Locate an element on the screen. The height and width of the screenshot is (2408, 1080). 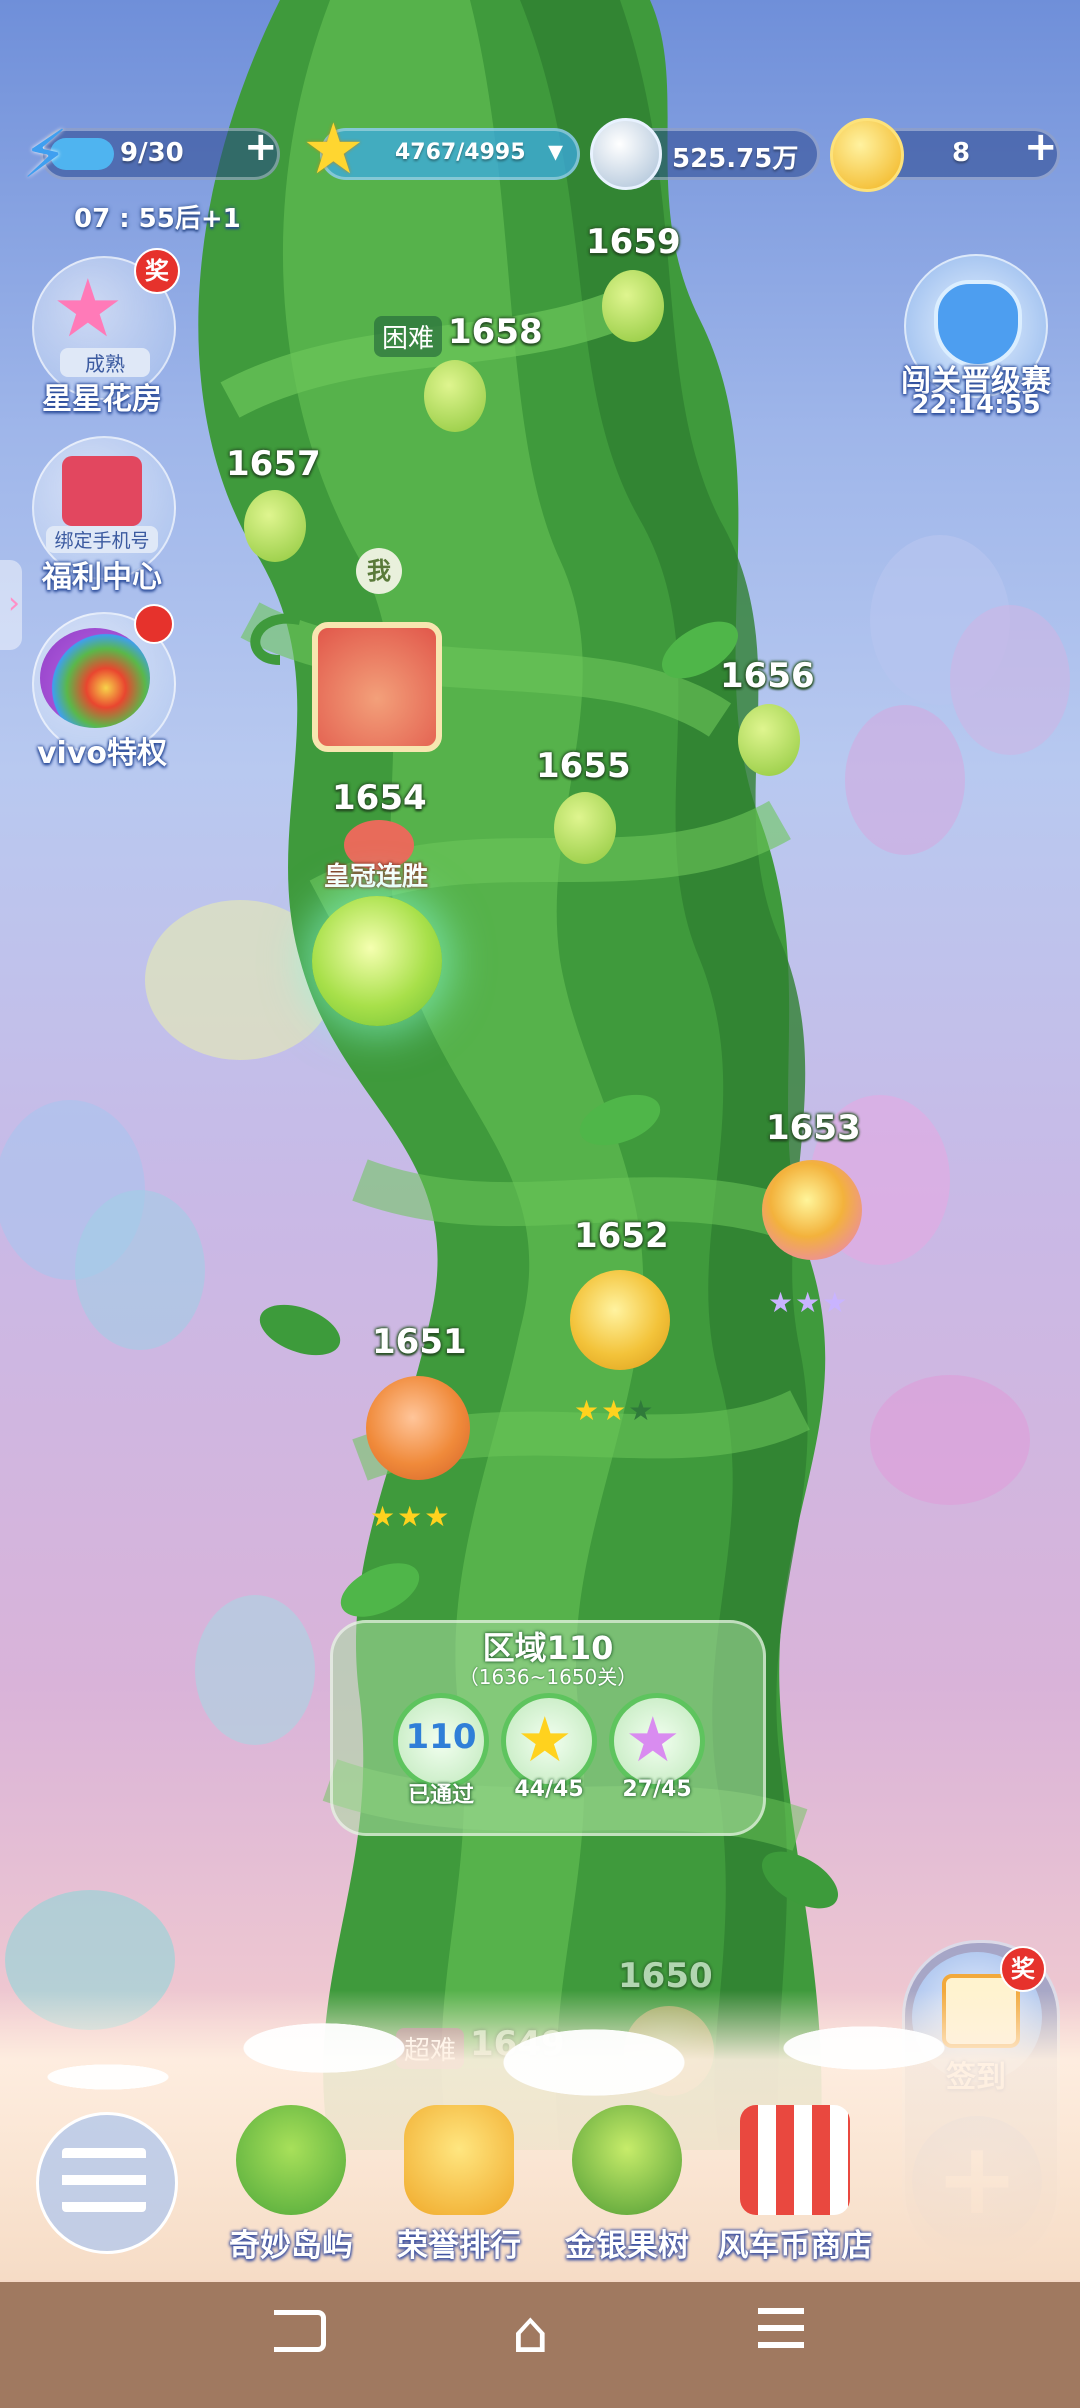
list-icon is located at coordinates (104, 2180).